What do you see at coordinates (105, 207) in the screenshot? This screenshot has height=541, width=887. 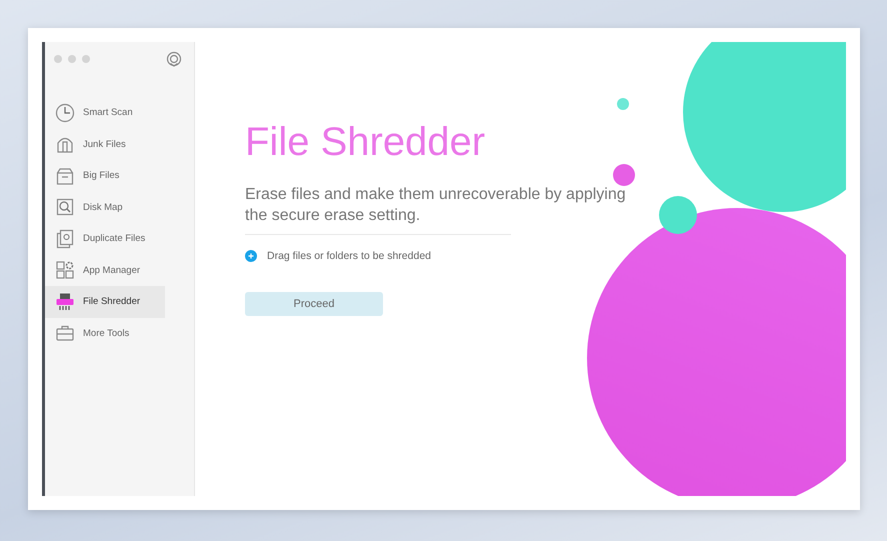 I see `sidebar-item: Disk Map` at bounding box center [105, 207].